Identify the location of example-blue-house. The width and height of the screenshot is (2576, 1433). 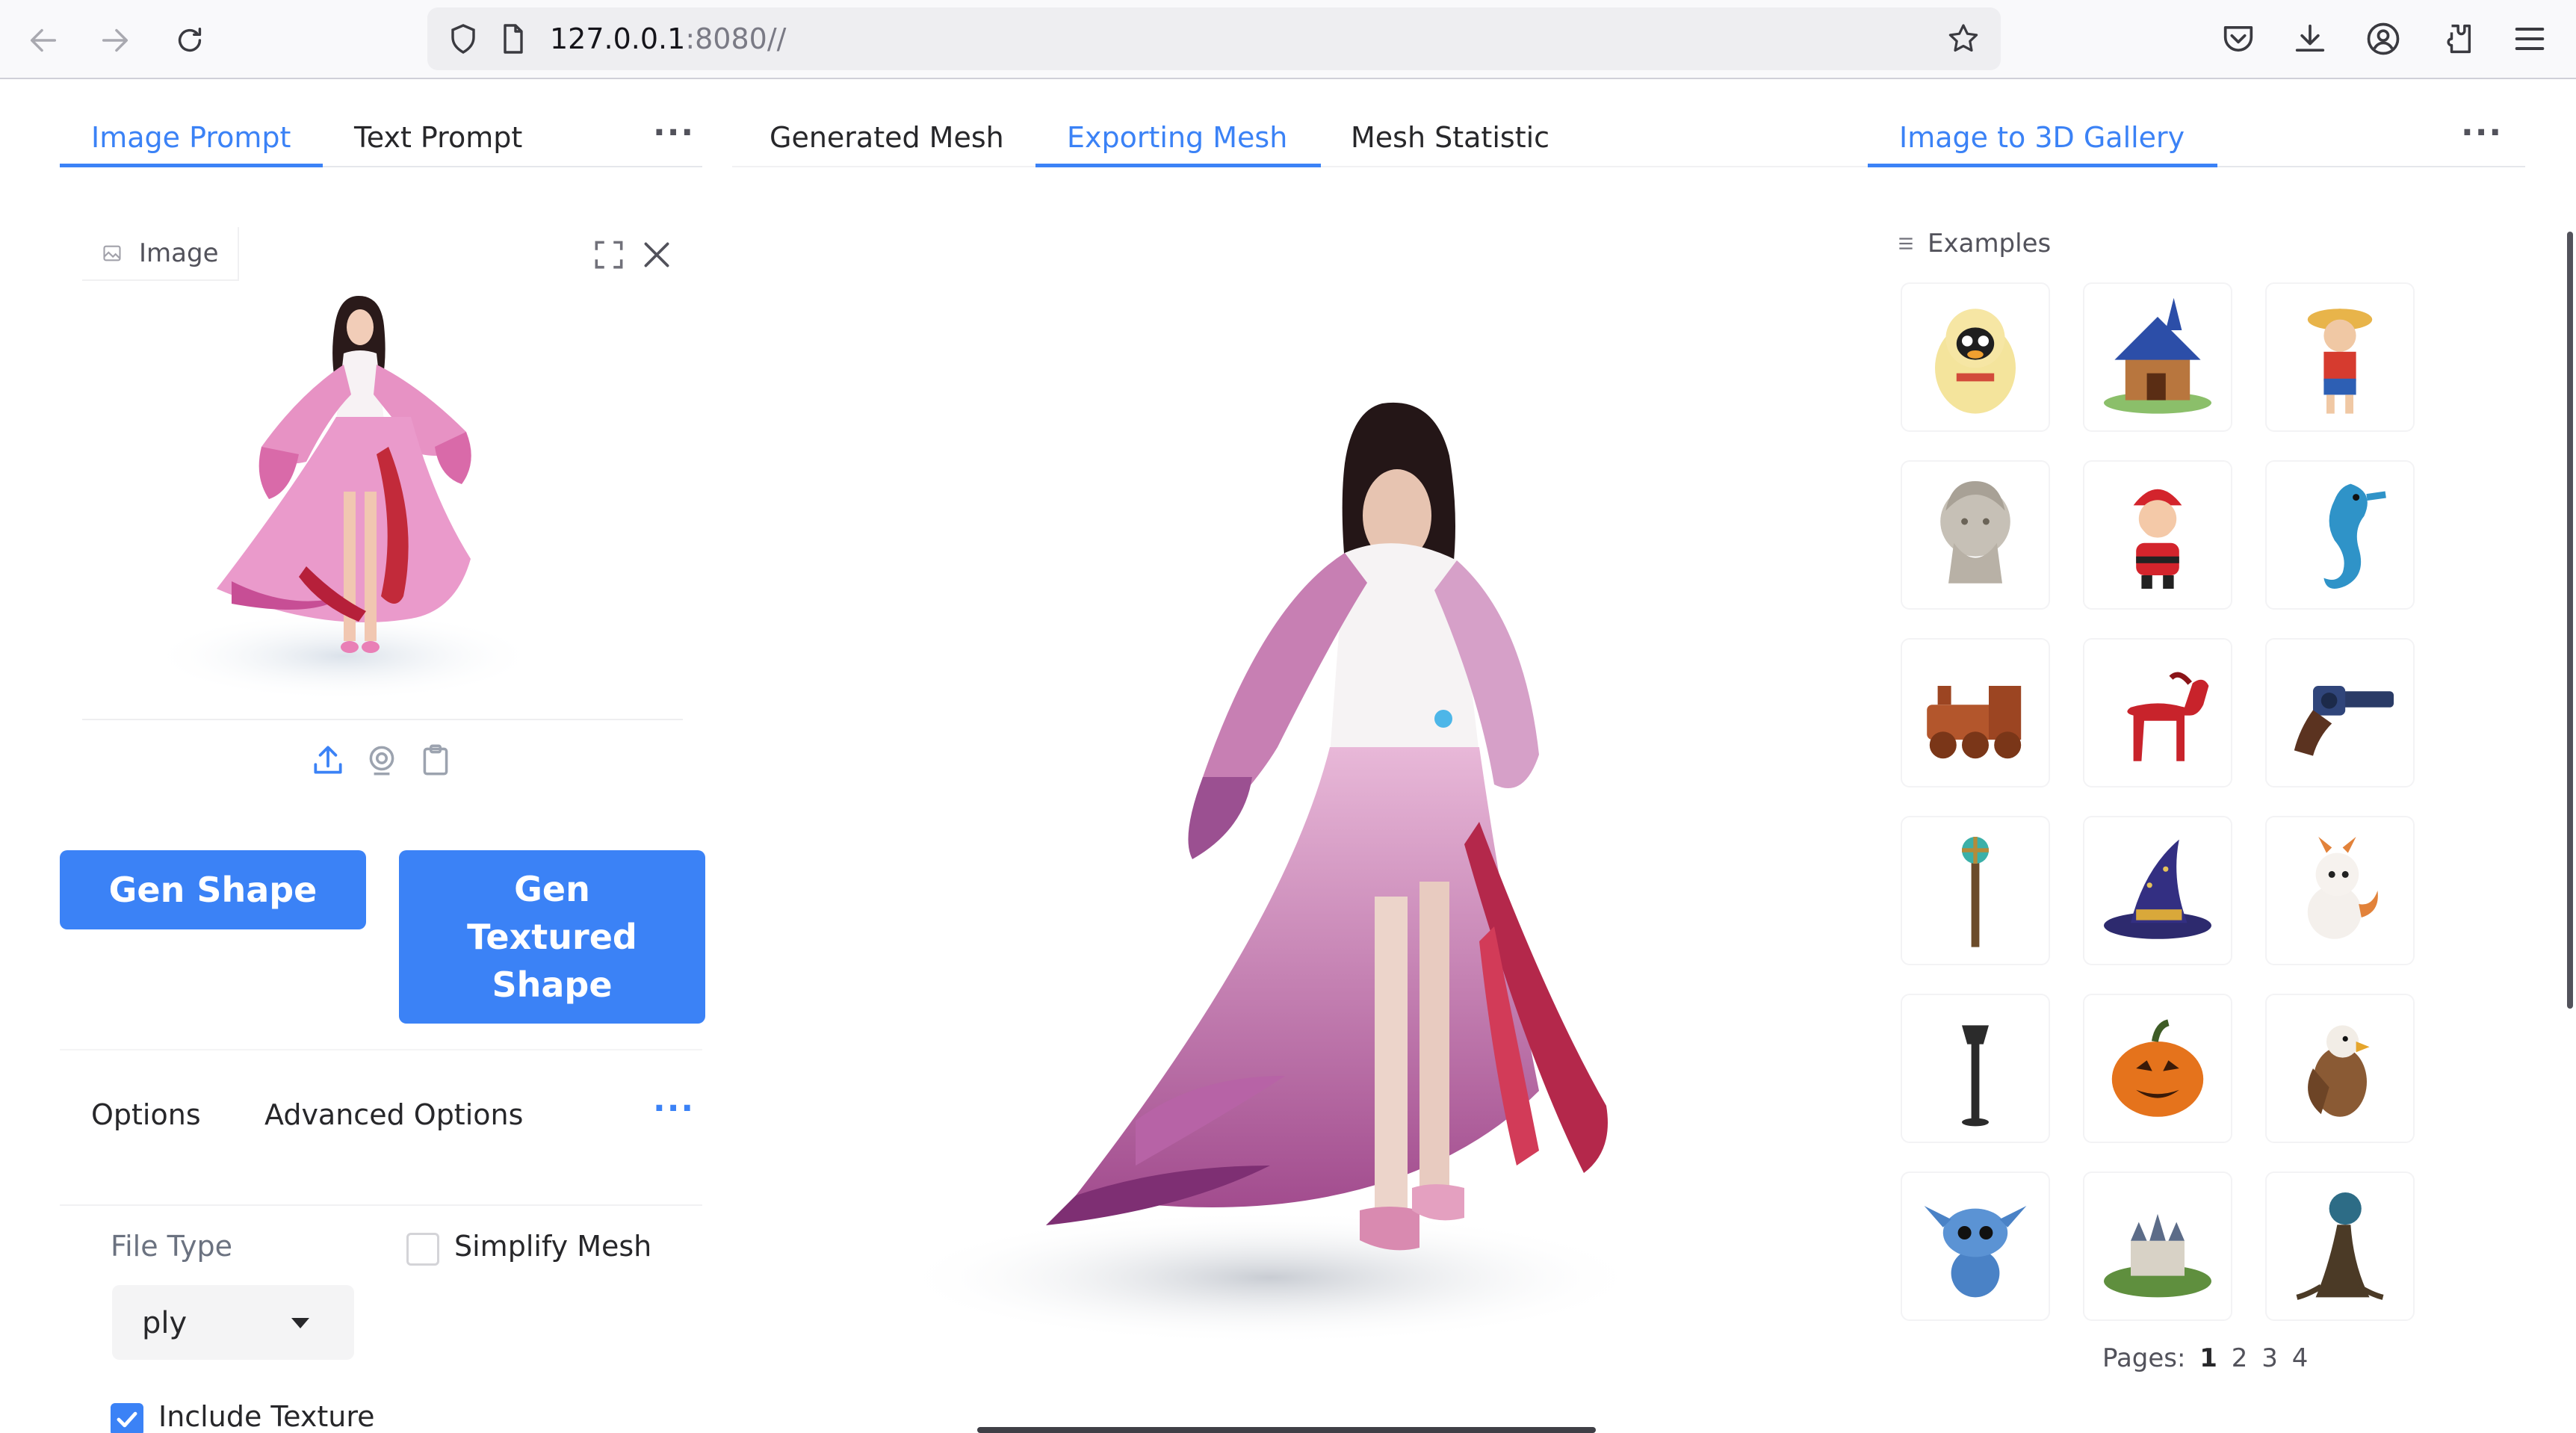
(2157, 357).